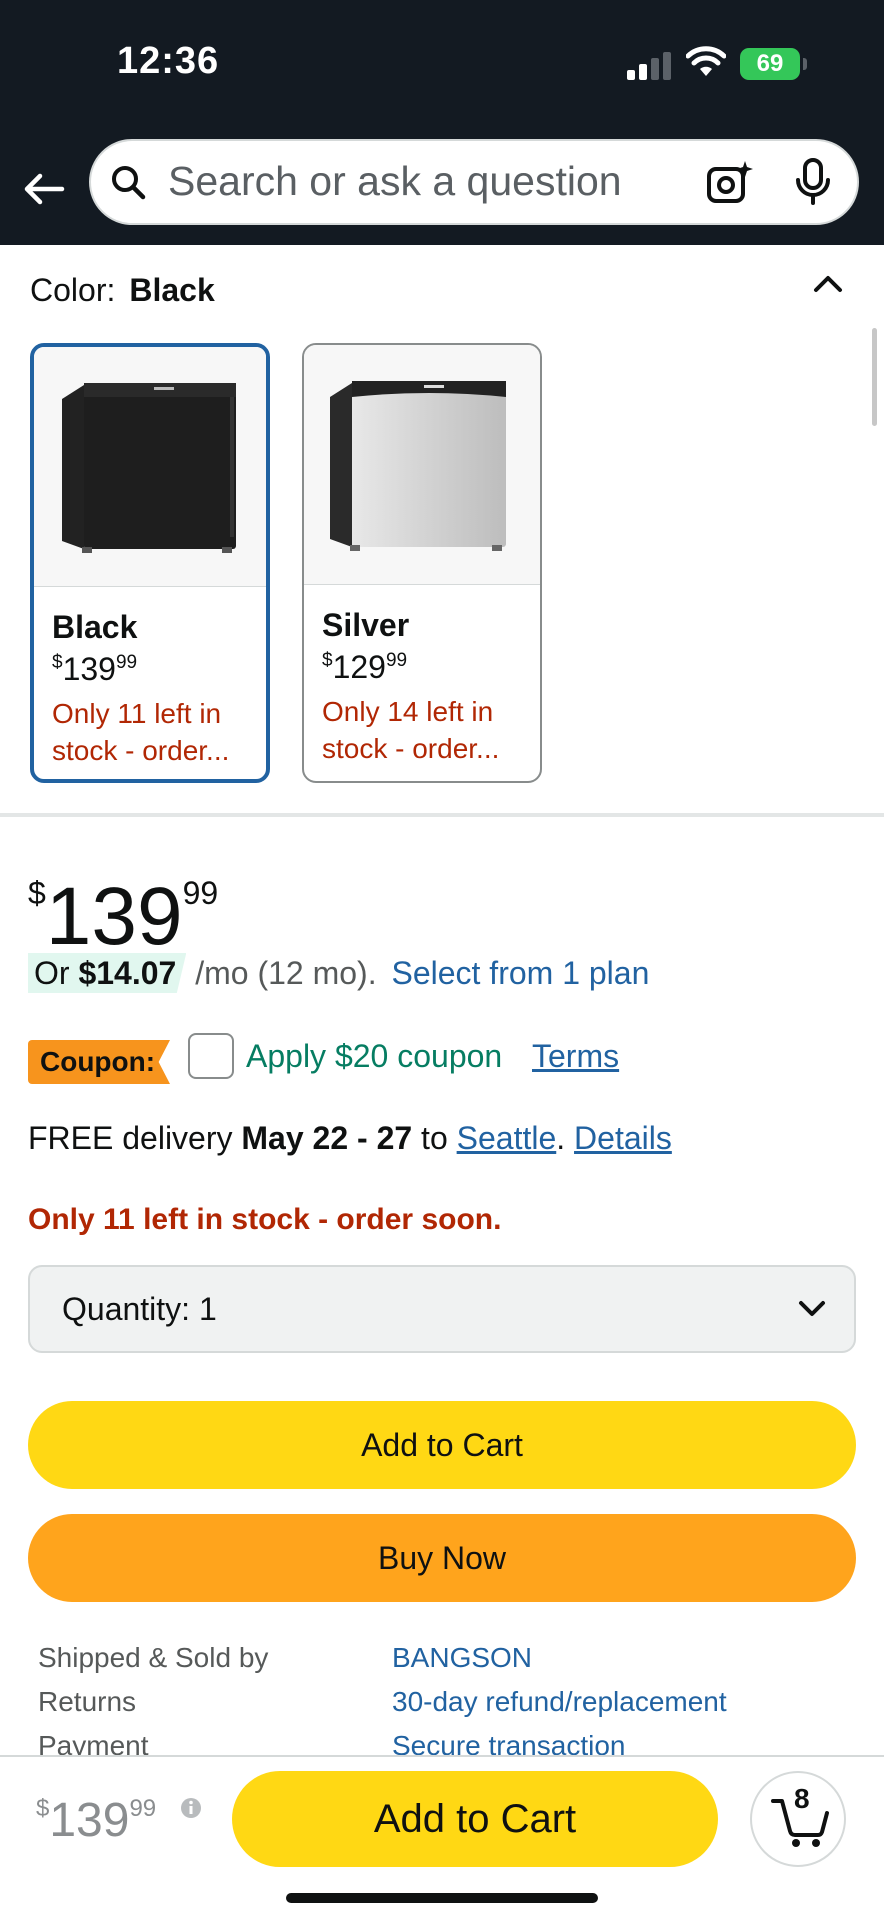 This screenshot has height=1920, width=884. What do you see at coordinates (96, 1820) in the screenshot?
I see `bottom-price: $13999` at bounding box center [96, 1820].